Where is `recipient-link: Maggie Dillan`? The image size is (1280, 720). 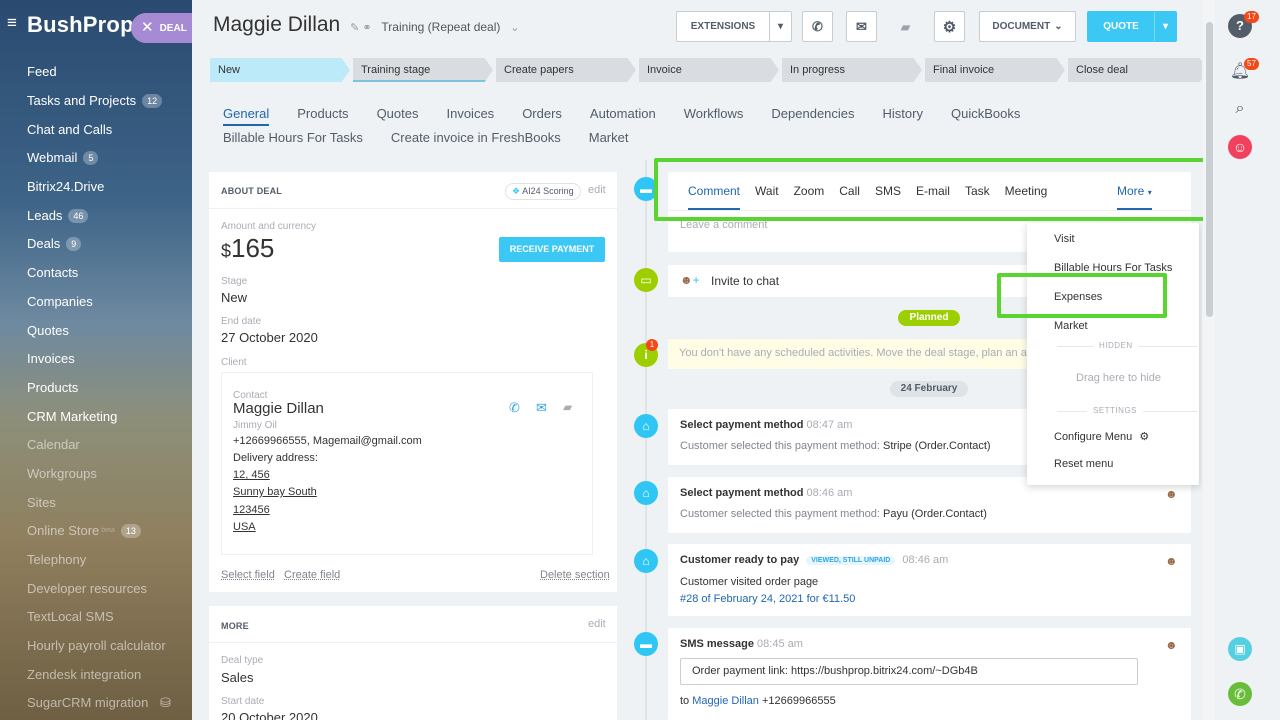 recipient-link: Maggie Dillan is located at coordinates (725, 701).